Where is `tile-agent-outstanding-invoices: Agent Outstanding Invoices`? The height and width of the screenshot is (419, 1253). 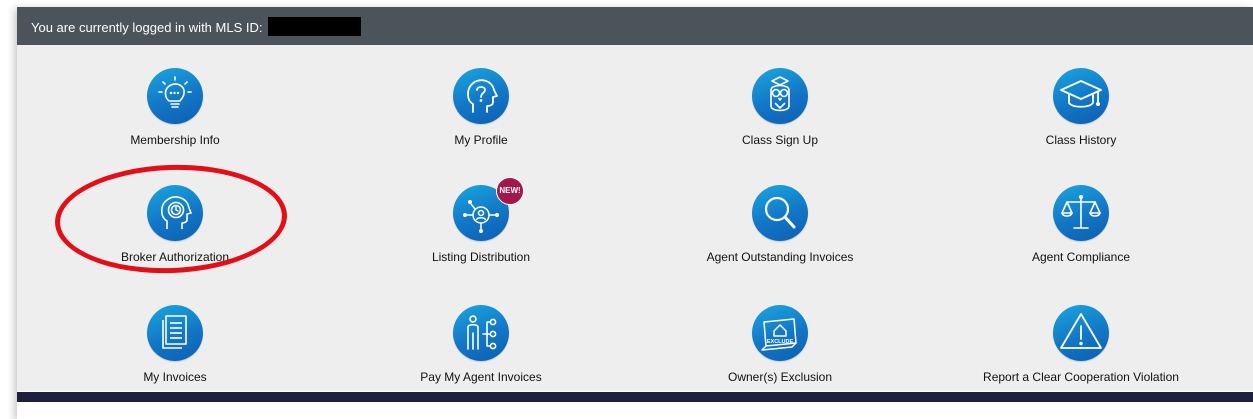
tile-agent-outstanding-invoices: Agent Outstanding Invoices is located at coordinates (780, 225).